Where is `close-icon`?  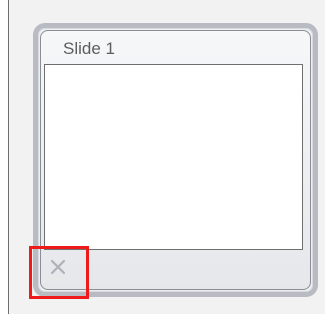
close-icon is located at coordinates (58, 267).